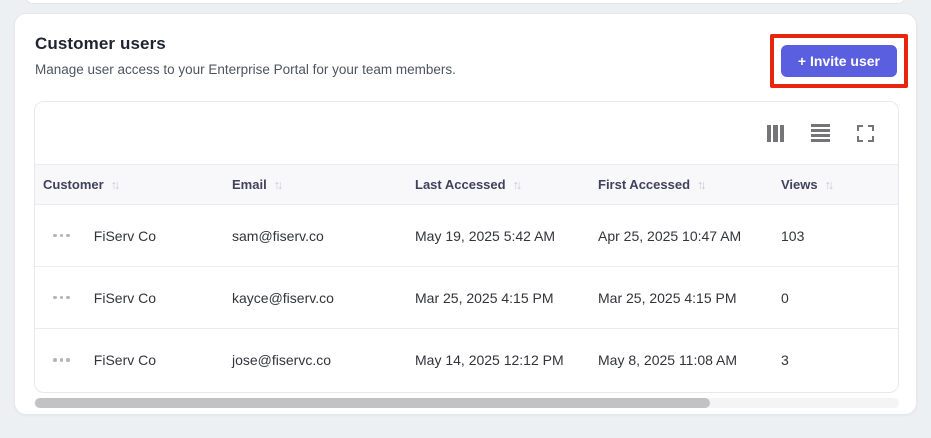  Describe the element at coordinates (249, 184) in the screenshot. I see `column-header-label: Email` at that location.